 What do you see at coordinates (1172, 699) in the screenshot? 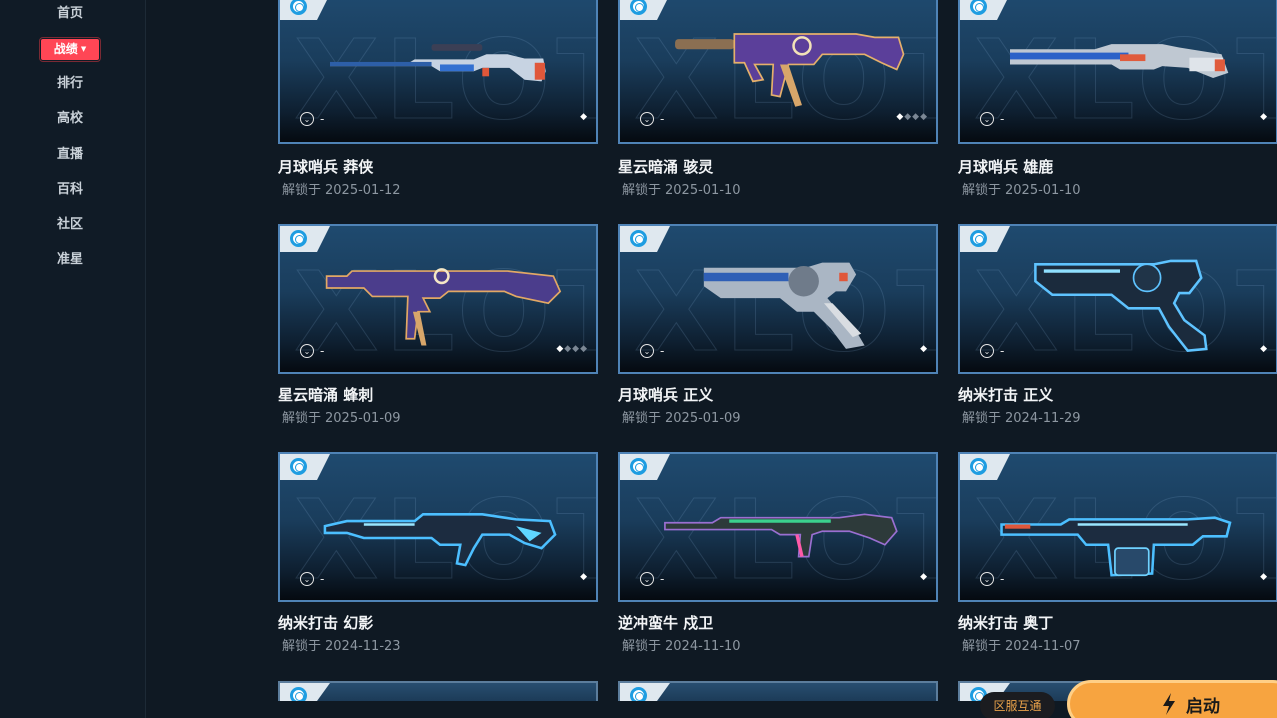
I see `launch-button: 启动` at bounding box center [1172, 699].